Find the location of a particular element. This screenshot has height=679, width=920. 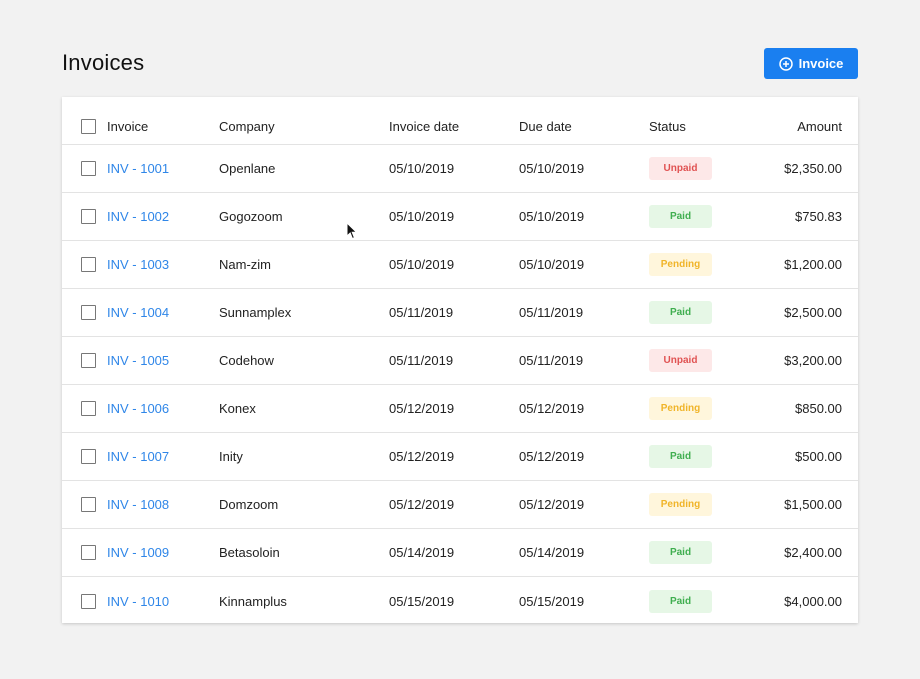

invoice-cell: INV - 1007 is located at coordinates (138, 456).